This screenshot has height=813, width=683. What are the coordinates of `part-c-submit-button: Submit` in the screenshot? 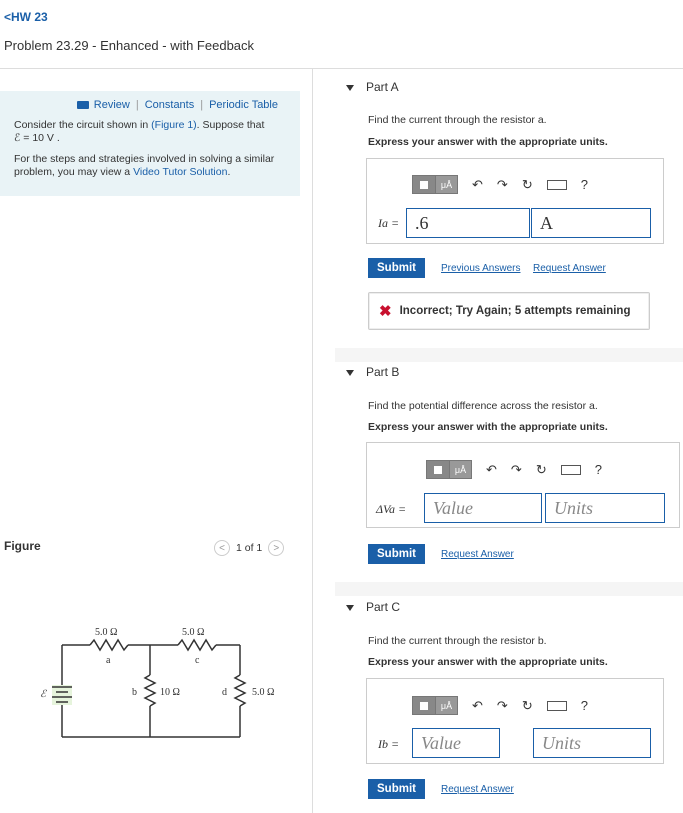 It's located at (396, 789).